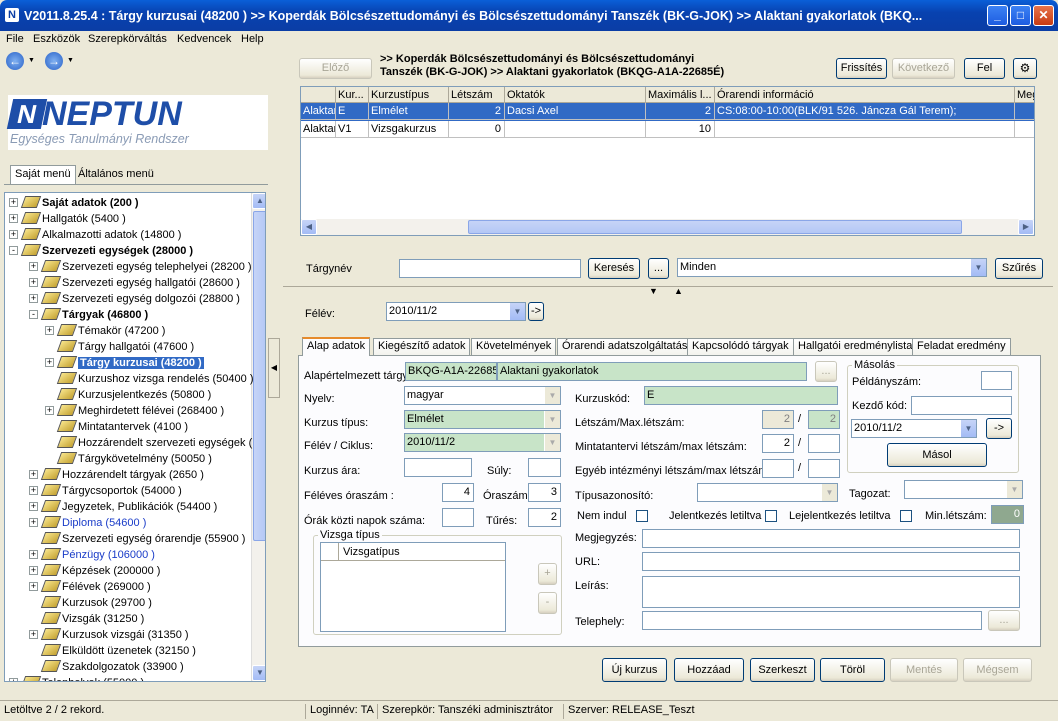 Image resolution: width=1058 pixels, height=721 pixels. I want to click on tab-1: Alap adatok, so click(336, 346).